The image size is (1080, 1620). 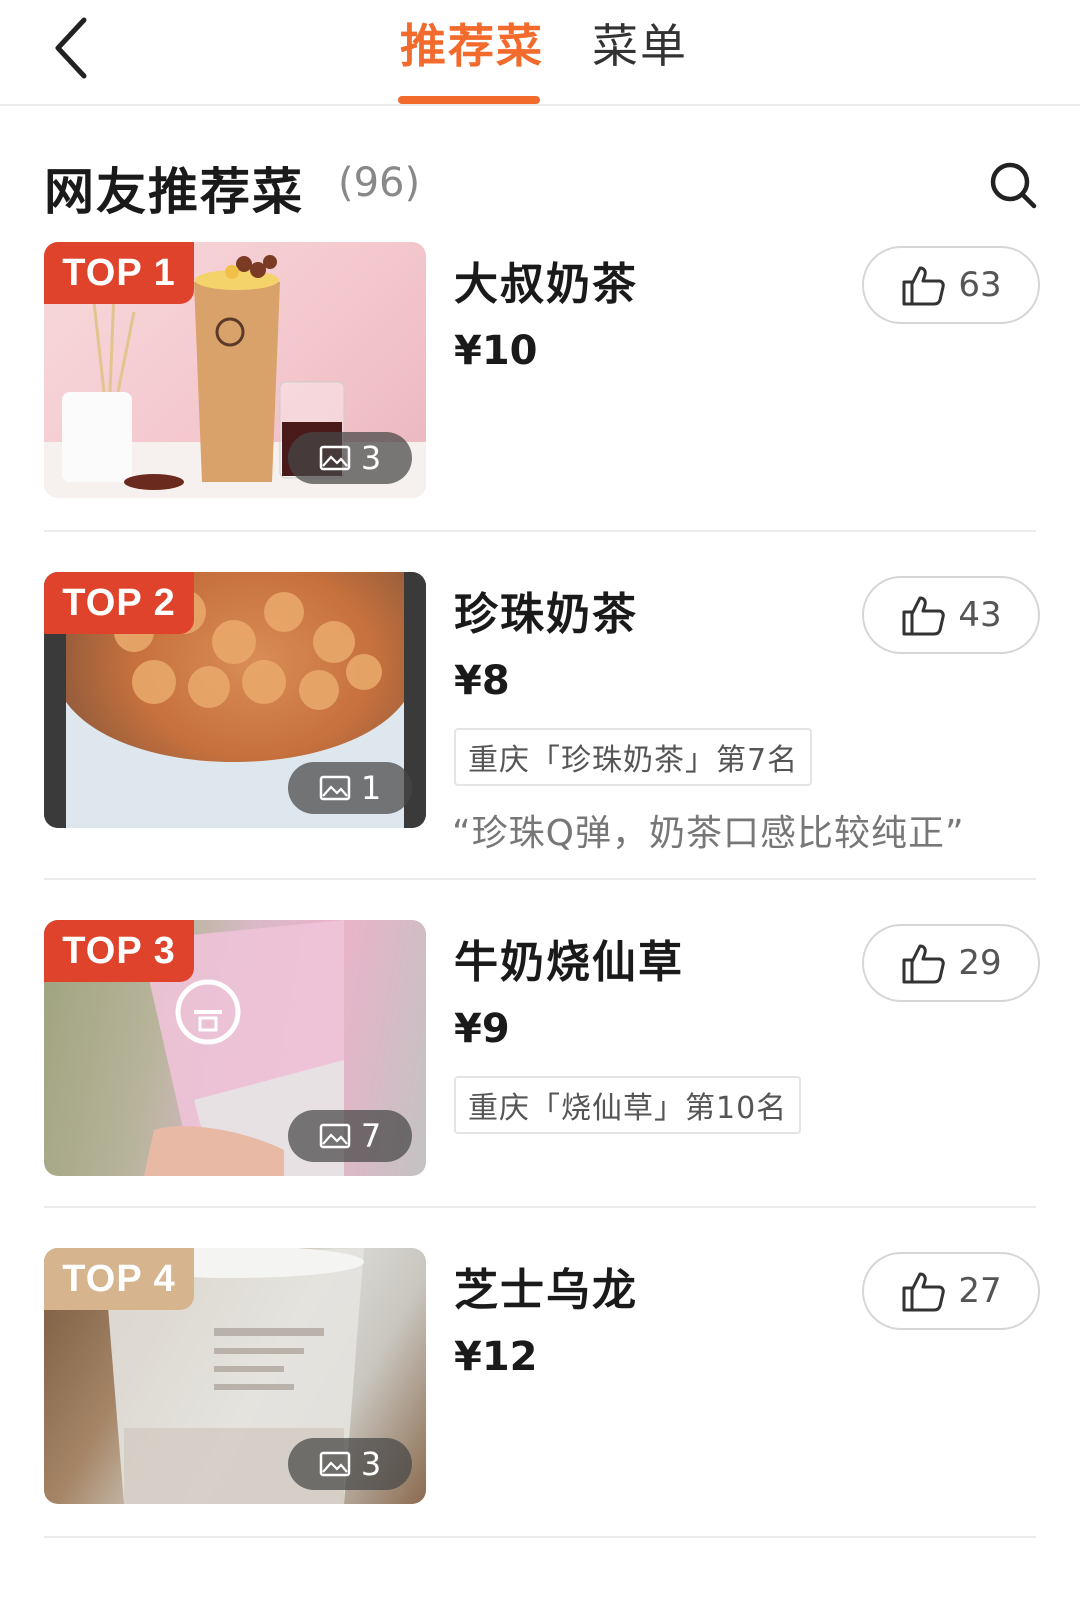 I want to click on like-count: 27, so click(x=980, y=1291).